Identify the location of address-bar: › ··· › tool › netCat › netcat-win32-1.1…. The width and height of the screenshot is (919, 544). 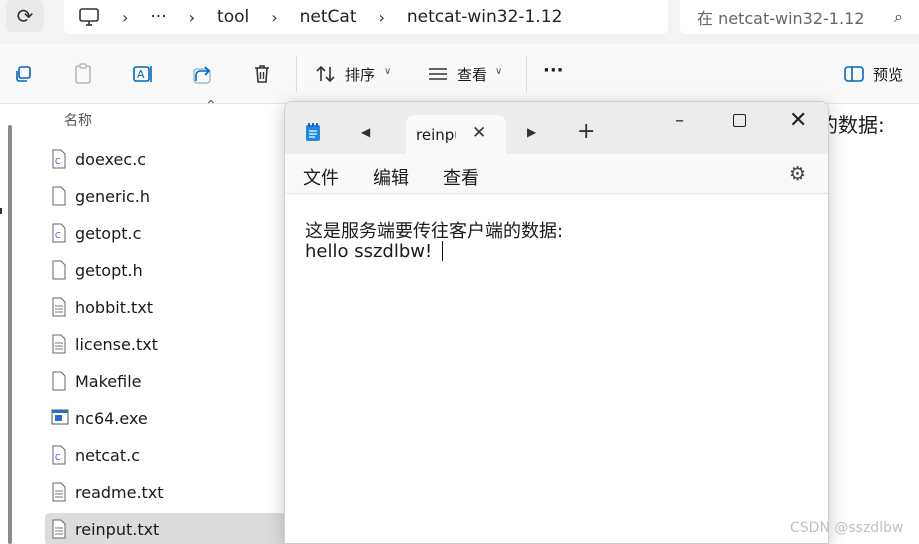
(366, 17).